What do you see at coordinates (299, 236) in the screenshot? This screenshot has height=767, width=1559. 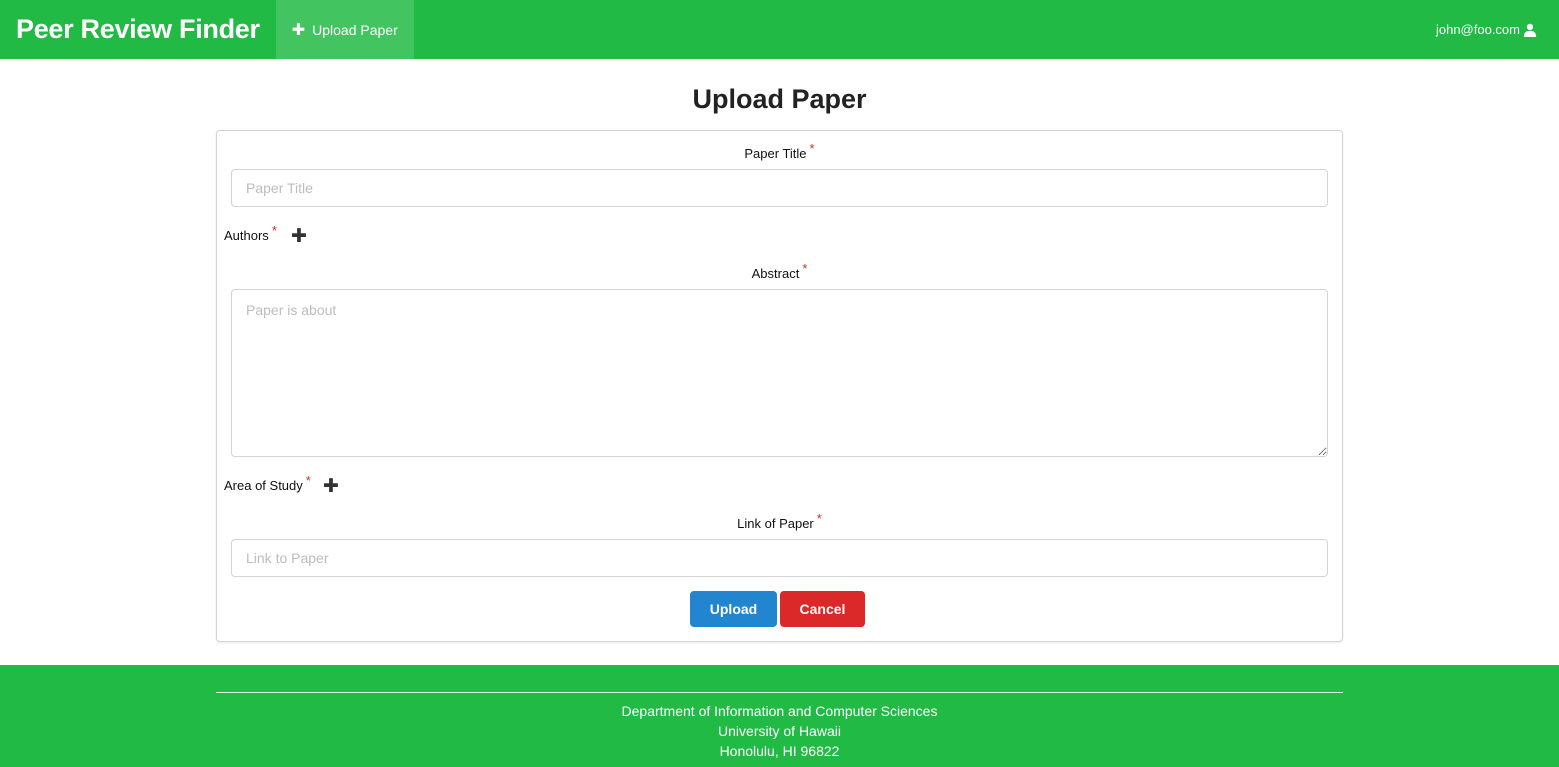 I see `add-author-plus-icon: ✚` at bounding box center [299, 236].